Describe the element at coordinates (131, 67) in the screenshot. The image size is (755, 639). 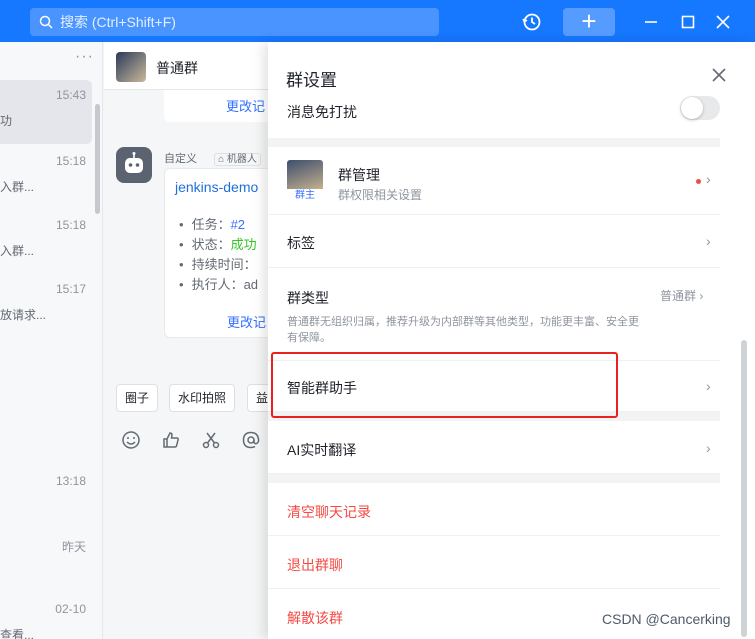
I see `group-avatar` at that location.